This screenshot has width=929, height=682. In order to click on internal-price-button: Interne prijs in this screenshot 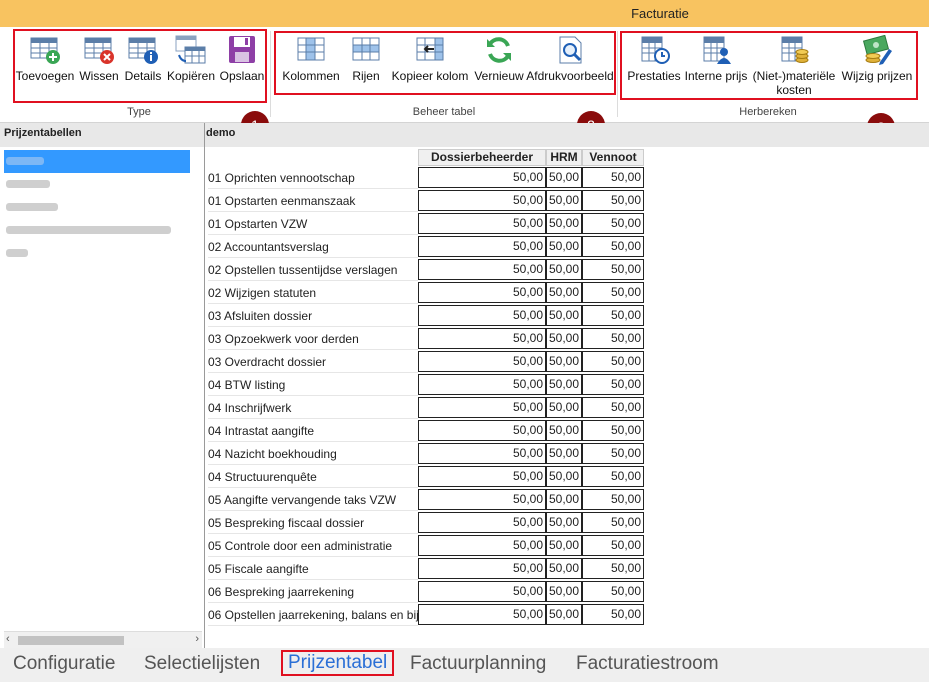, I will do `click(716, 67)`.